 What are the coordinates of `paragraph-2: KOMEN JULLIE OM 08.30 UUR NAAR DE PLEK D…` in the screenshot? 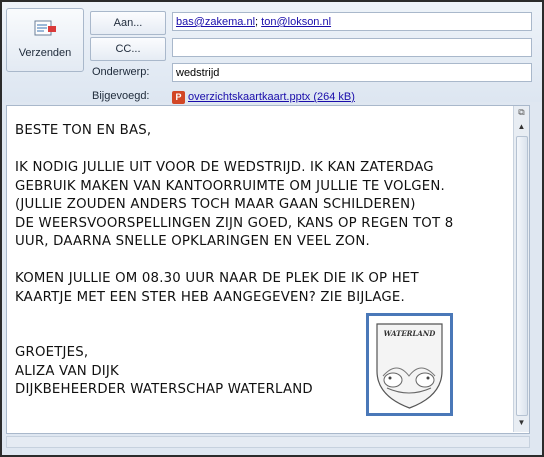 It's located at (217, 288).